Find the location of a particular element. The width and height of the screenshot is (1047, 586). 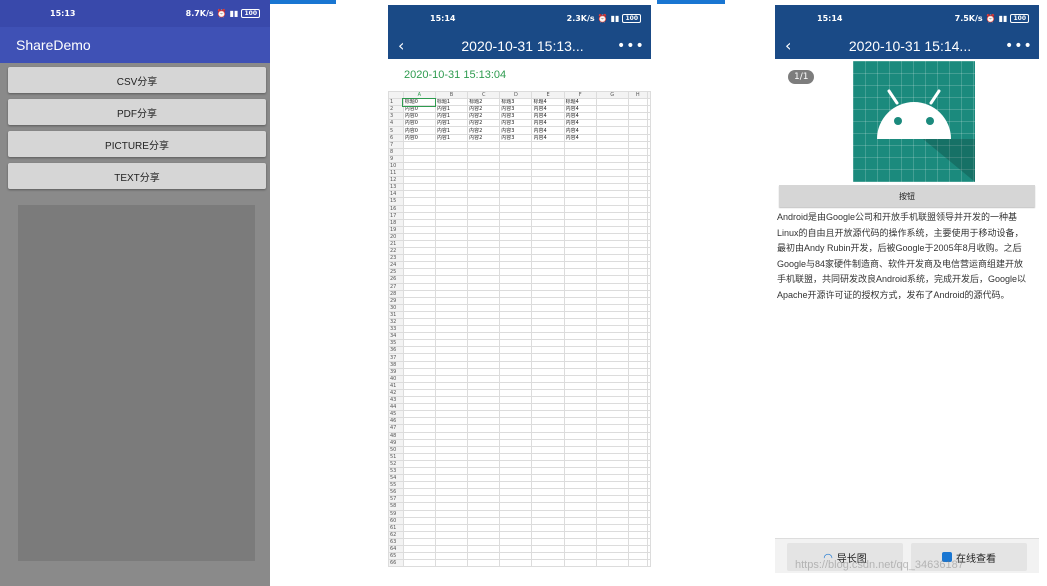

row-header: 57 is located at coordinates (396, 499).